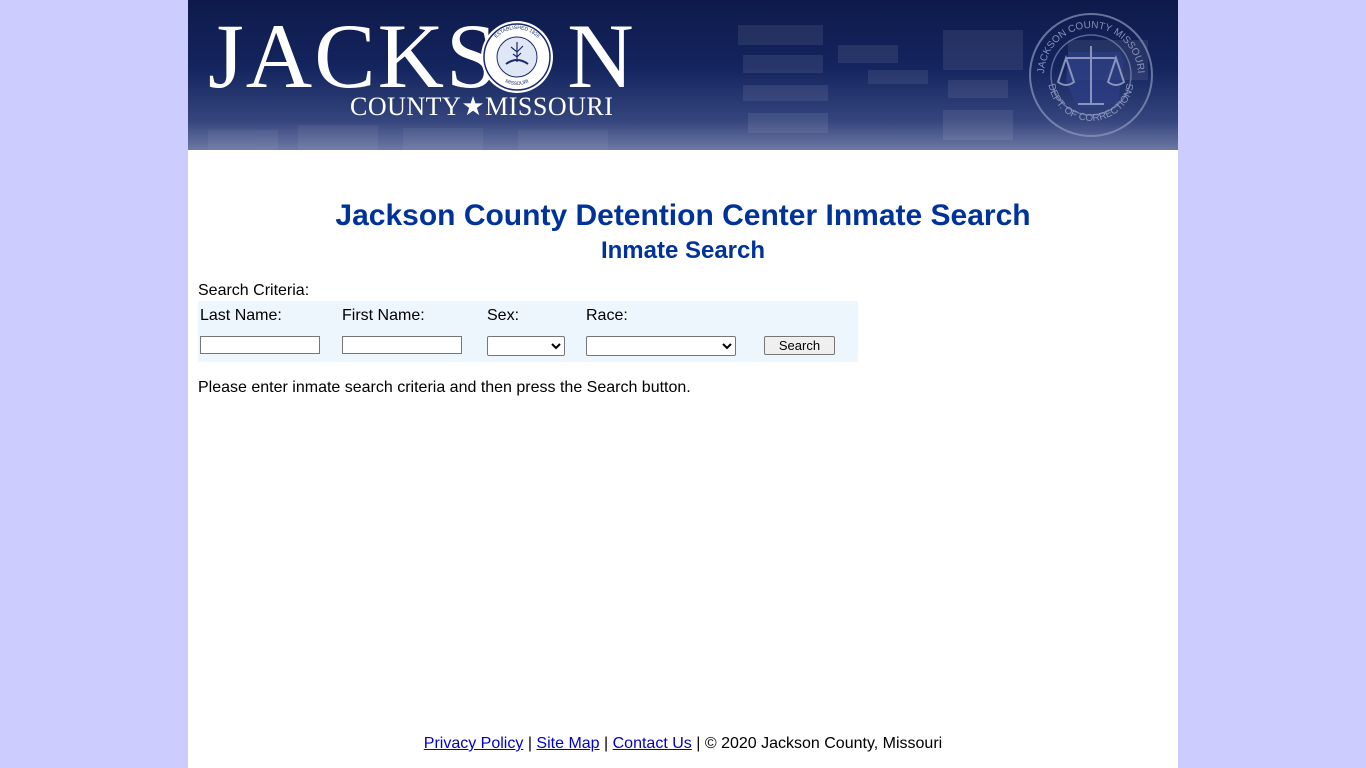 The height and width of the screenshot is (768, 1366). I want to click on page-subtitle: Inmate Search, so click(683, 250).